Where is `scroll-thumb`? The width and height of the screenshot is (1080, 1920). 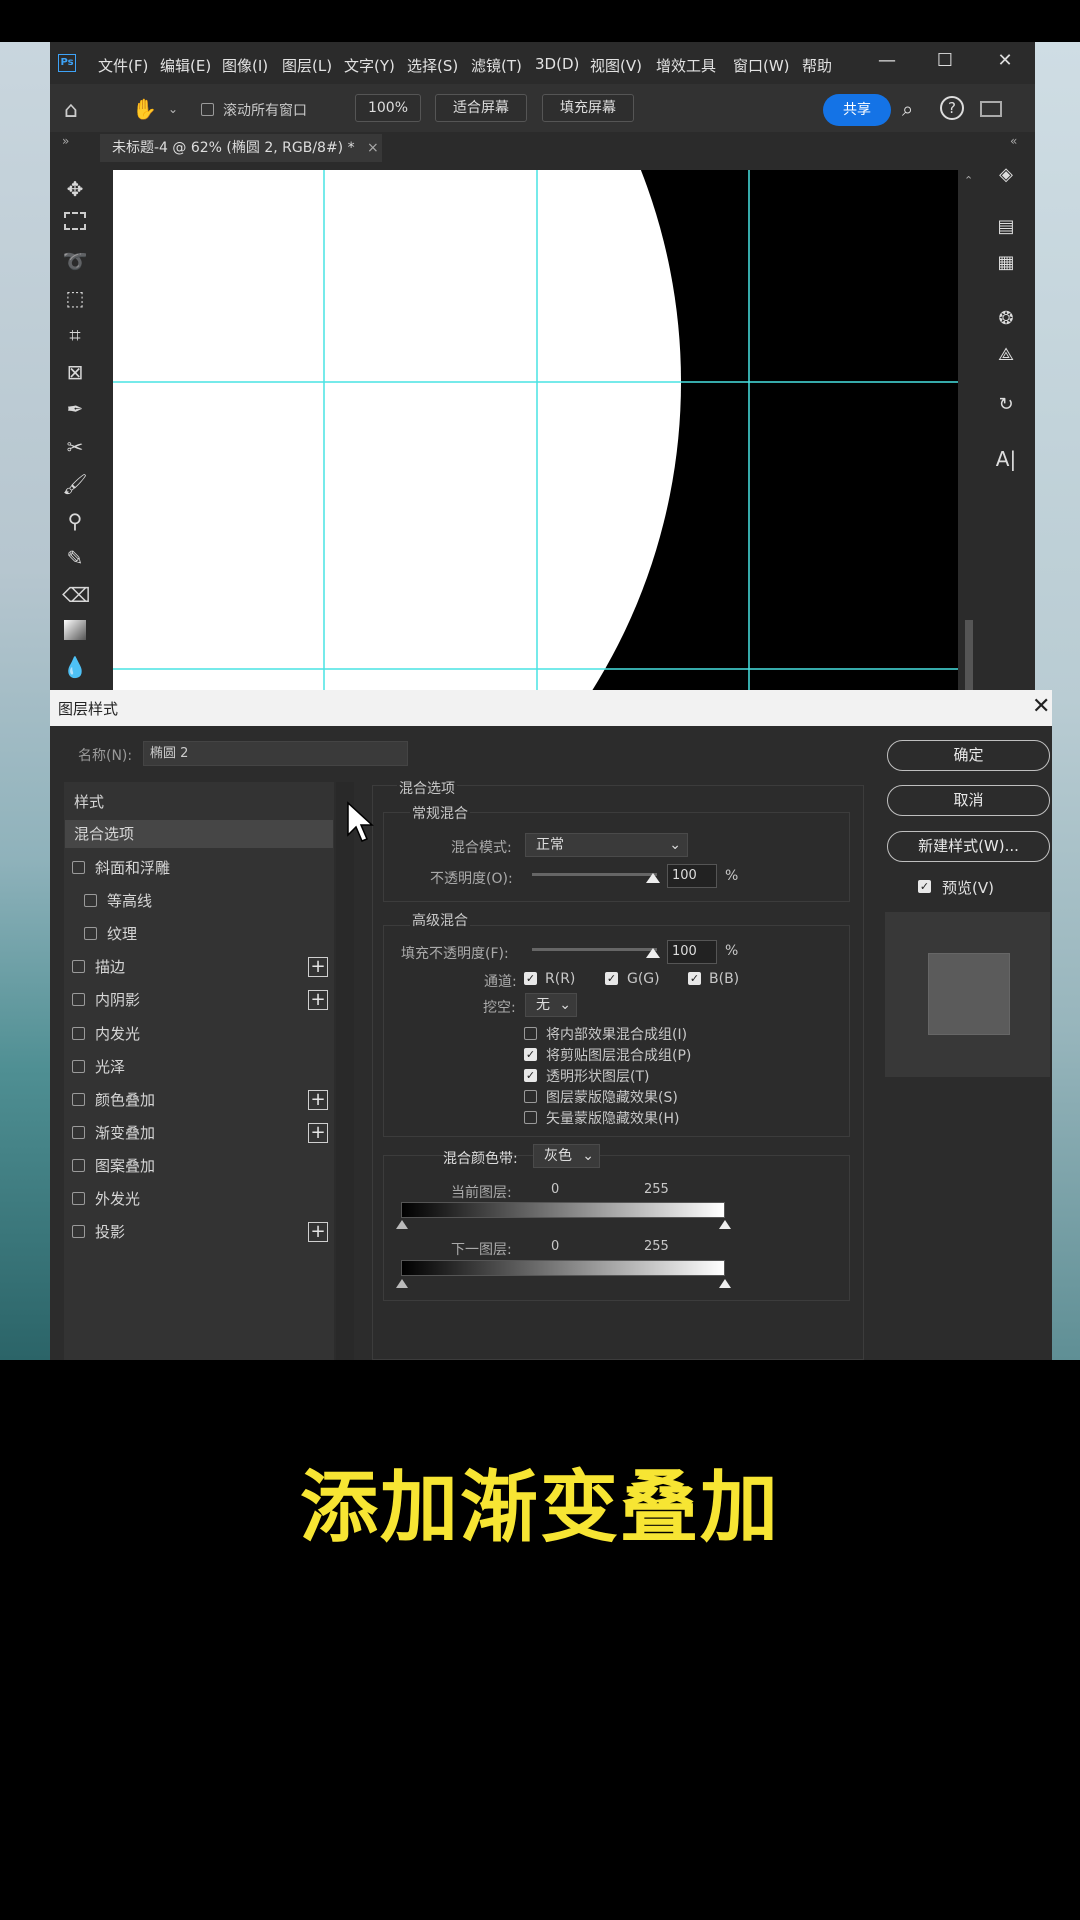
scroll-thumb is located at coordinates (969, 655).